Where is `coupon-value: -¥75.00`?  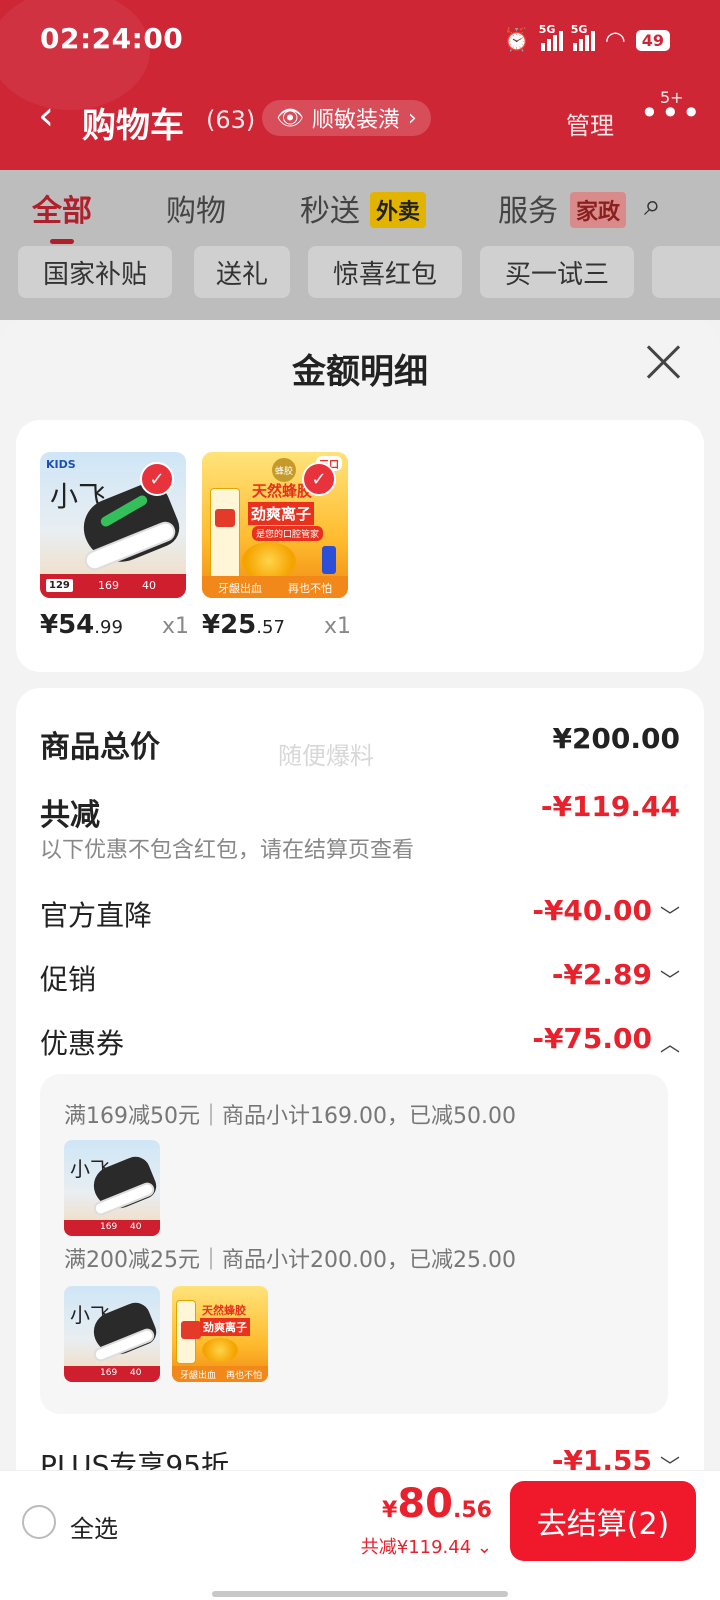 coupon-value: -¥75.00 is located at coordinates (592, 1038).